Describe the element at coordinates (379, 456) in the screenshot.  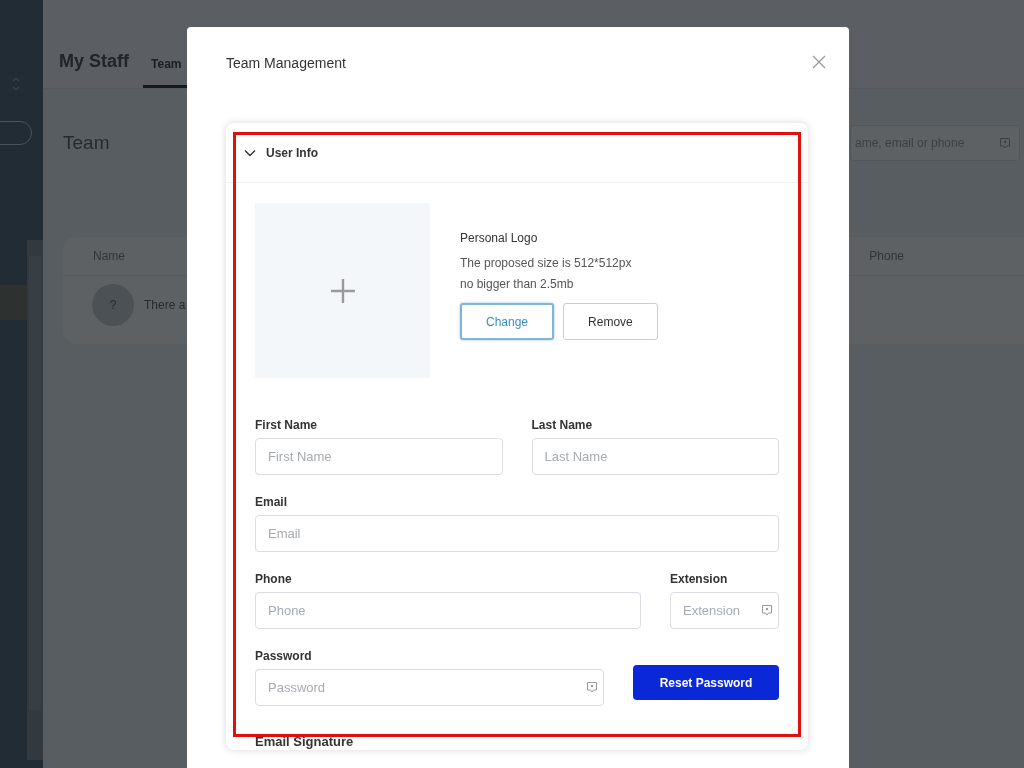
I see `input-field: First Name` at that location.